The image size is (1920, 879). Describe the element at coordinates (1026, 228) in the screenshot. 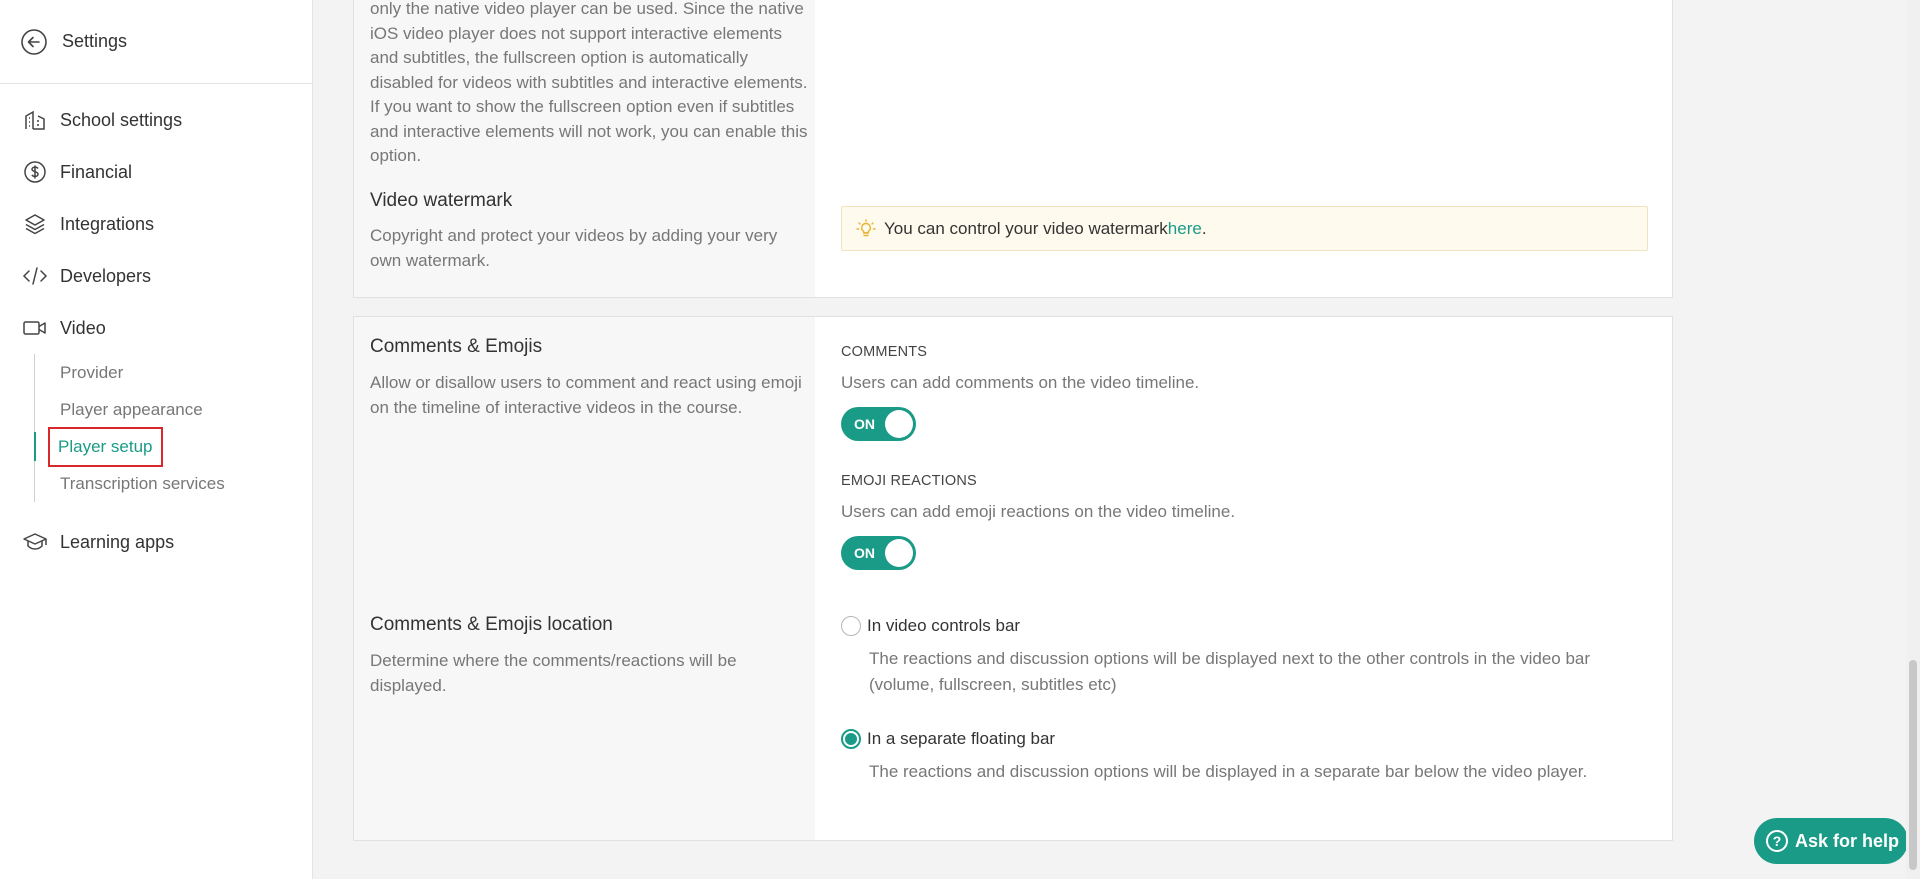

I see `tip-text: You can control your video watermark` at that location.